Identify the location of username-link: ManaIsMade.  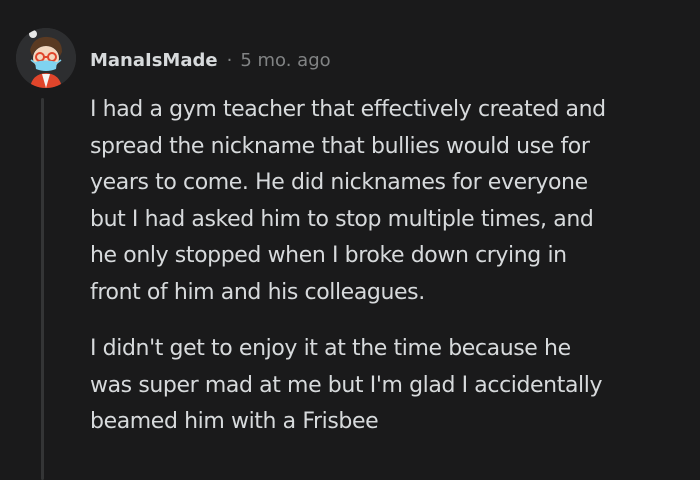
(154, 60).